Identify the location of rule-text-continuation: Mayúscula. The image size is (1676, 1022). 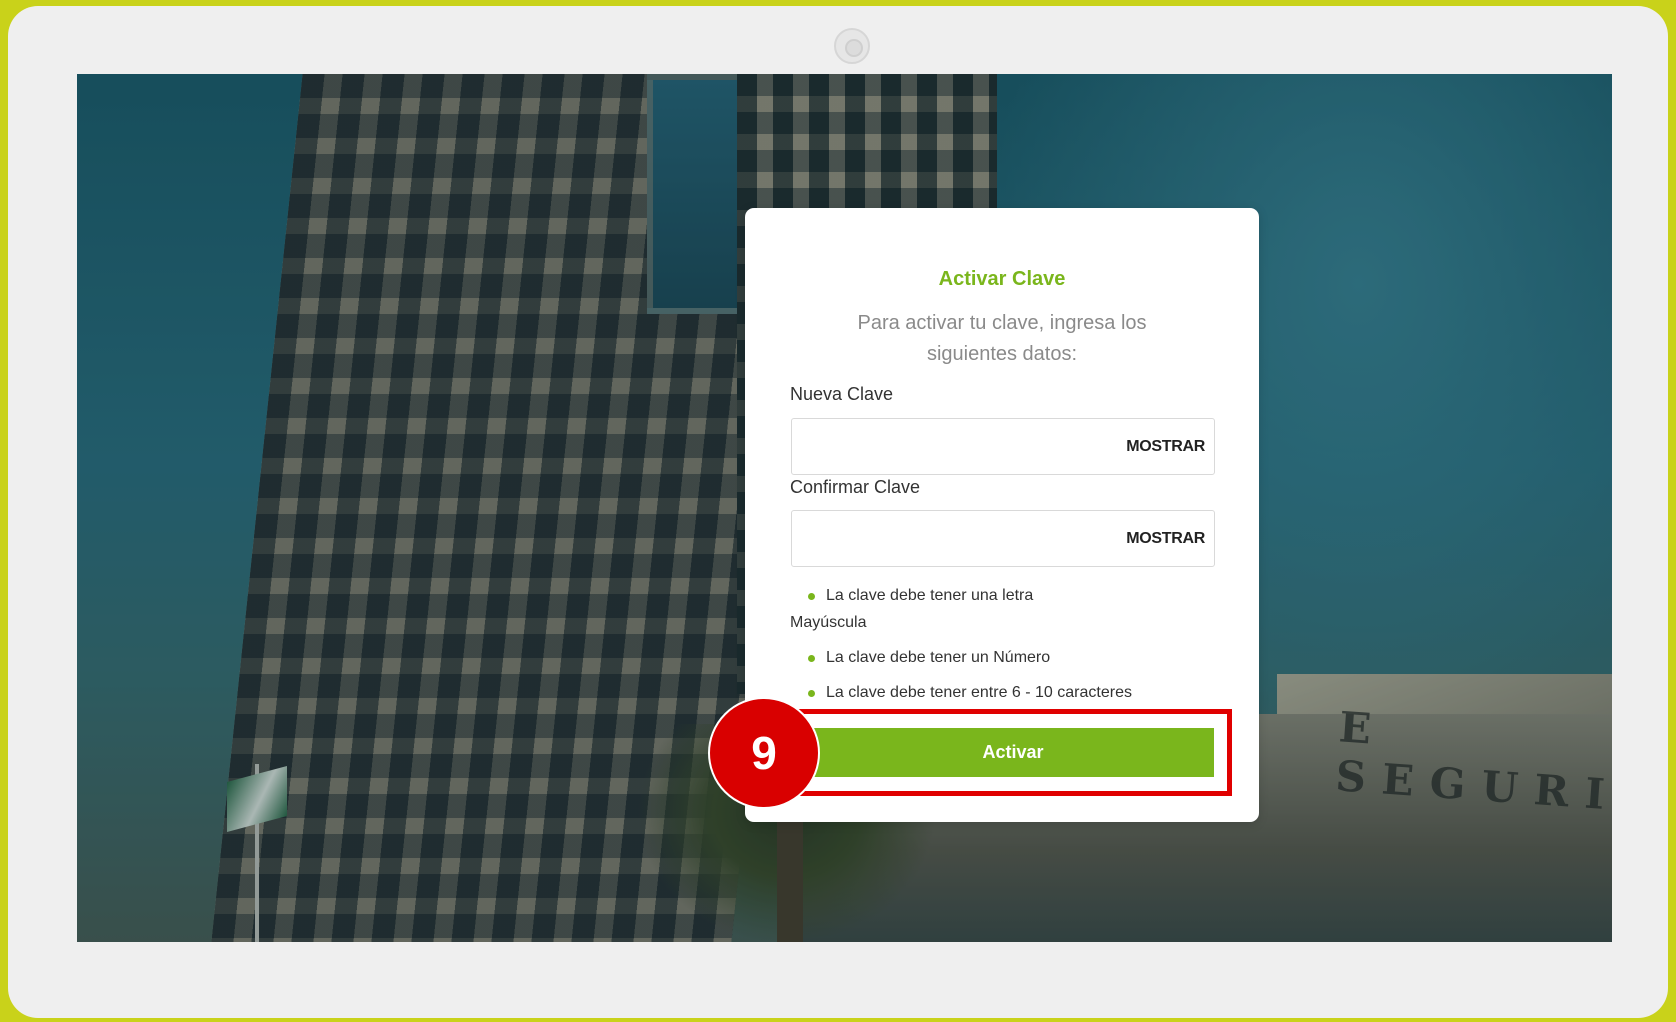
(828, 622).